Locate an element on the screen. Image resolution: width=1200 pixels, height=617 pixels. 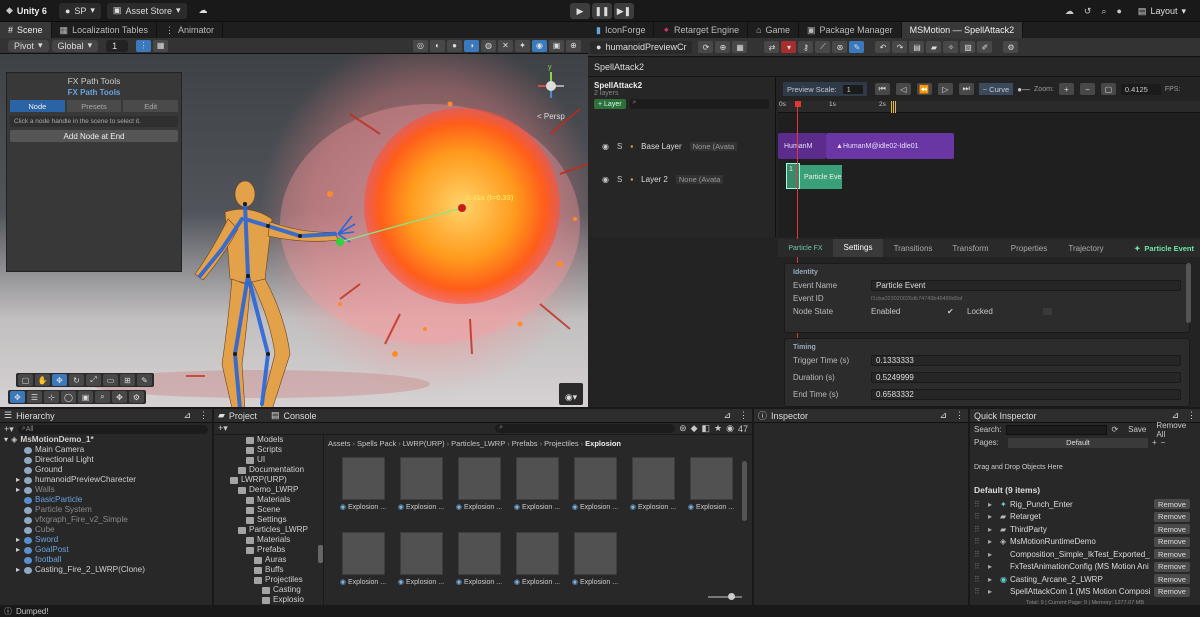
avatar-field: None (Avata is located at coordinates (713, 146).